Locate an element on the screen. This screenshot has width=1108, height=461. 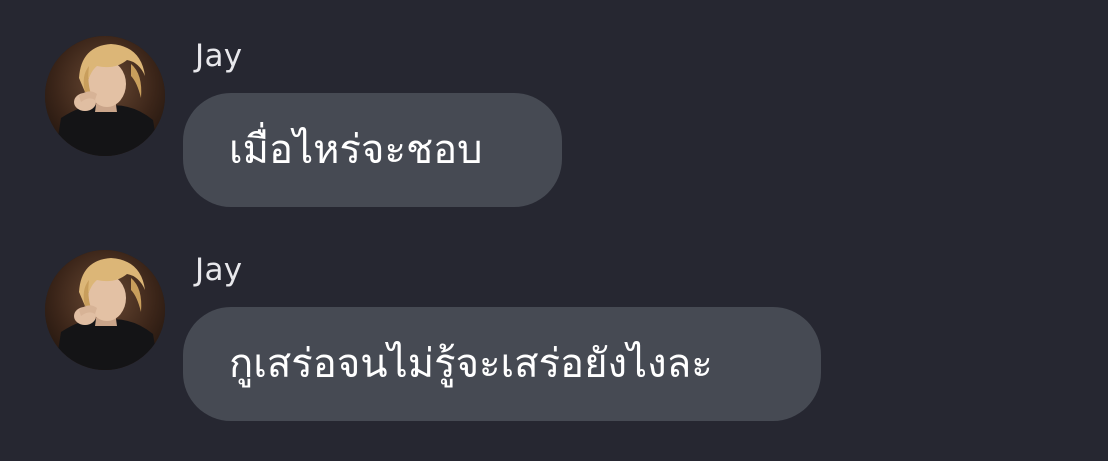
message-text: กูเสร่อจนไม่รู้จะเสร่อยังไงละ is located at coordinates (471, 364).